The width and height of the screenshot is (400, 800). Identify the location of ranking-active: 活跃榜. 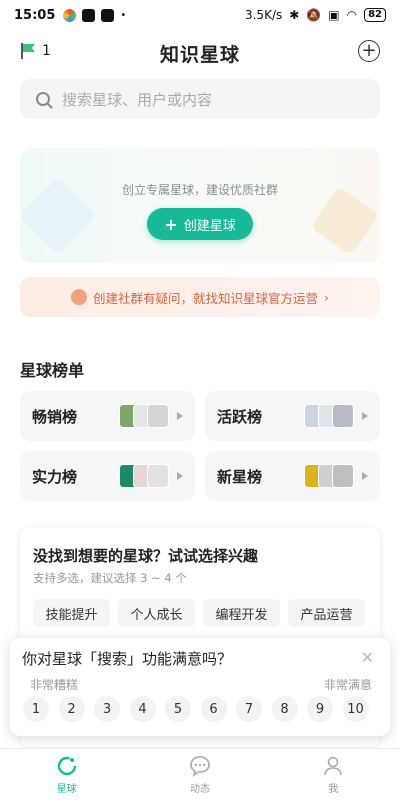
(292, 416).